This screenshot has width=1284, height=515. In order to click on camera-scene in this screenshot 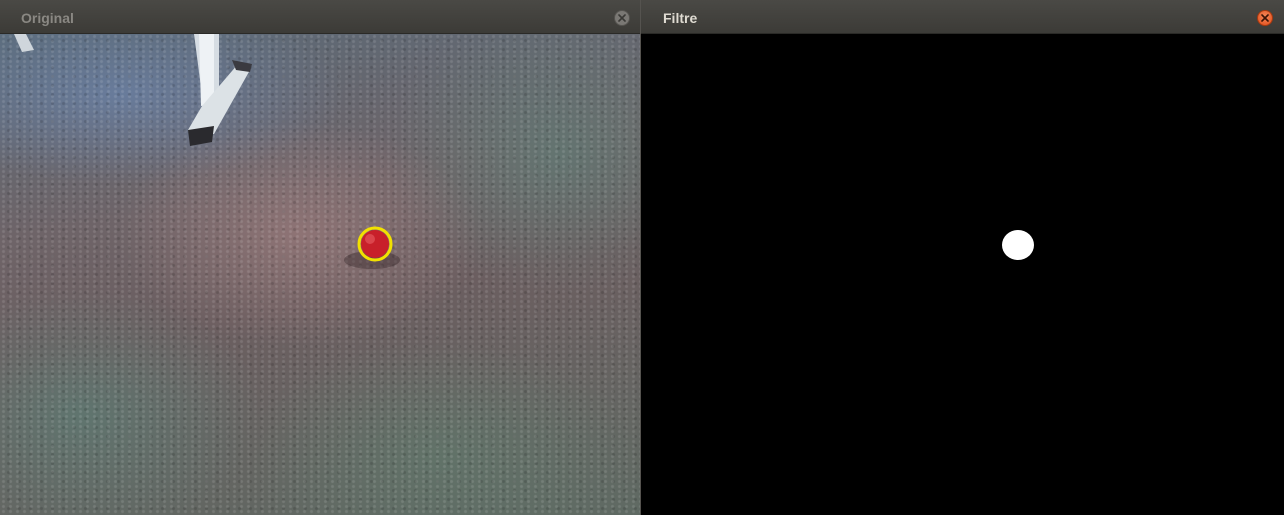, I will do `click(207, 151)`.